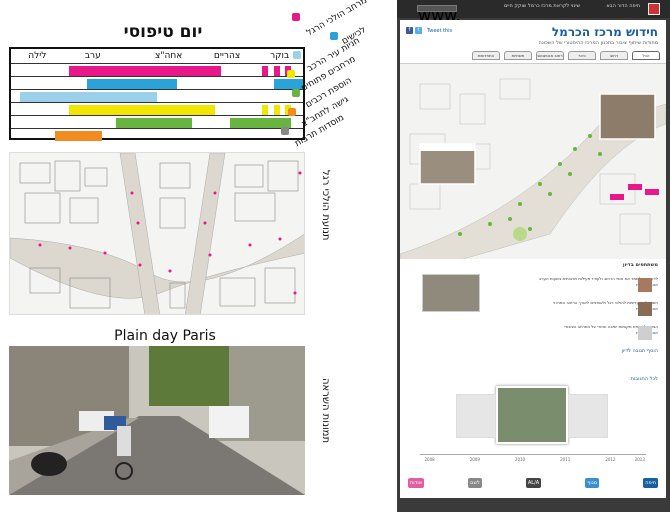 This screenshot has height=512, width=670. Describe the element at coordinates (475, 483) in the screenshot. I see `sponsor-logo: לשם` at that location.